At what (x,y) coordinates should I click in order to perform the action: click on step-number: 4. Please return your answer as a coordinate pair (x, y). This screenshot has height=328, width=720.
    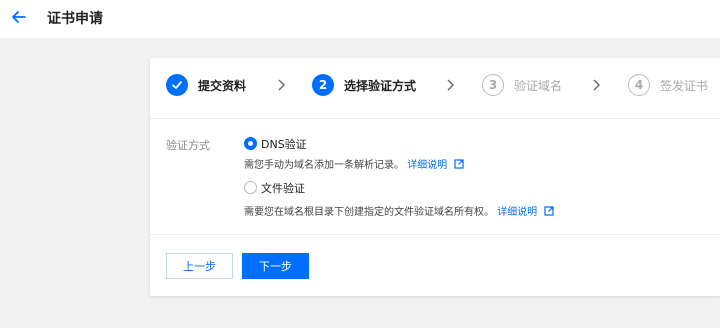
    Looking at the image, I should click on (639, 85).